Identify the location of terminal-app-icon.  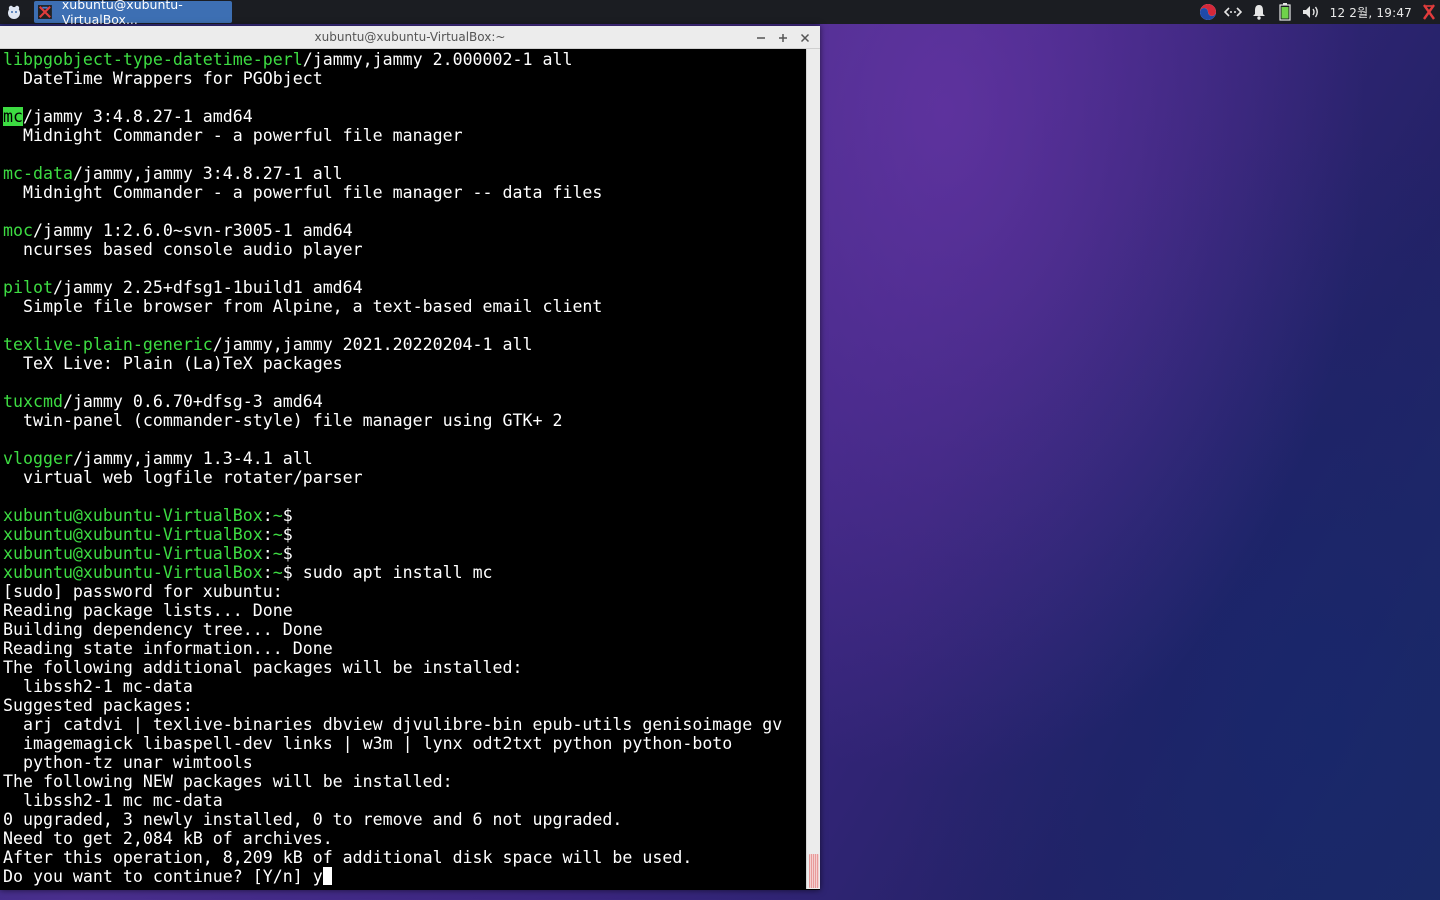
(45, 12).